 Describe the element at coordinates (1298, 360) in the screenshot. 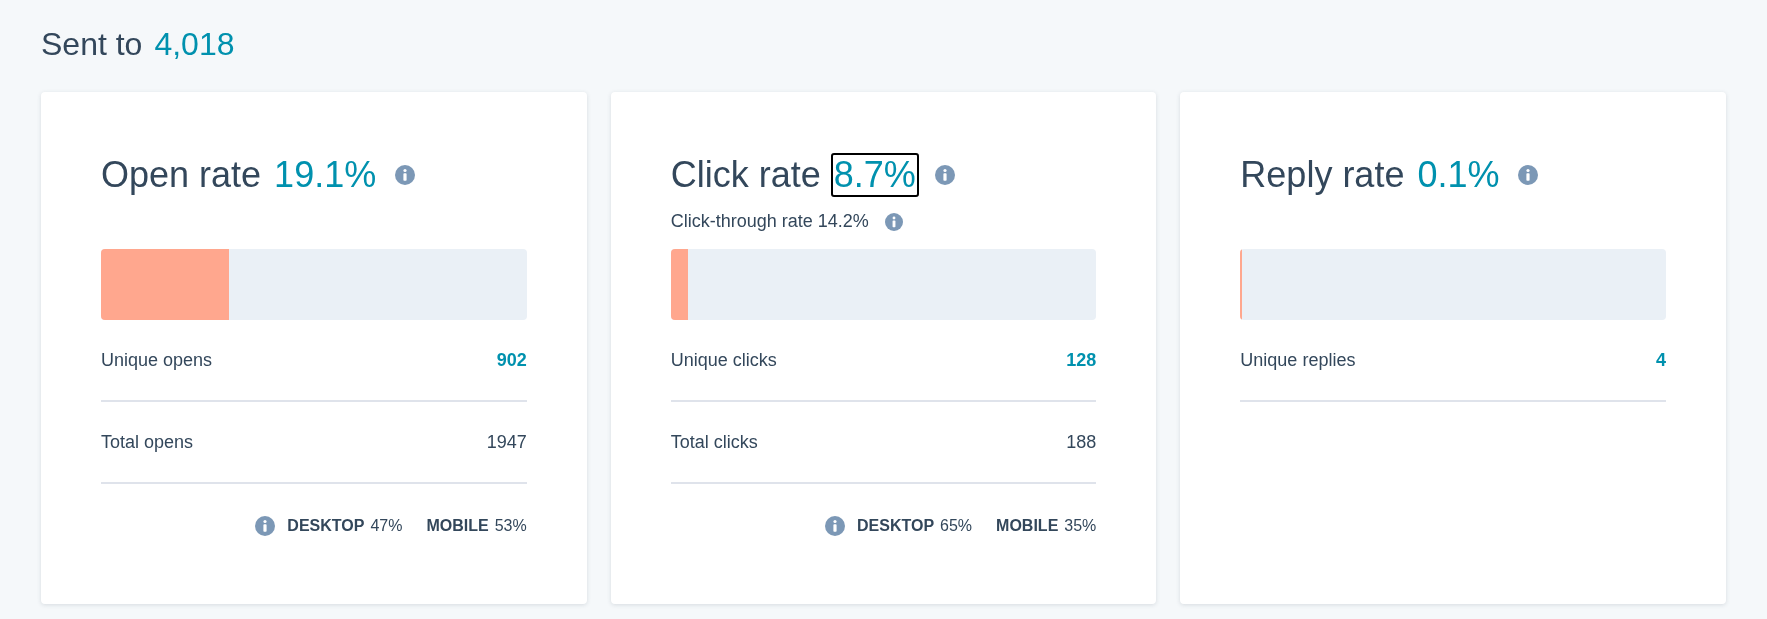

I see `stat-label: Unique replies` at that location.